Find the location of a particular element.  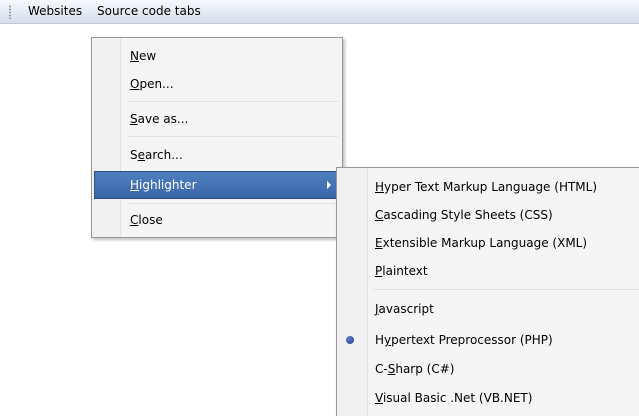

highlighter-item-csharp: C-Sharp (C#) is located at coordinates (488, 369).